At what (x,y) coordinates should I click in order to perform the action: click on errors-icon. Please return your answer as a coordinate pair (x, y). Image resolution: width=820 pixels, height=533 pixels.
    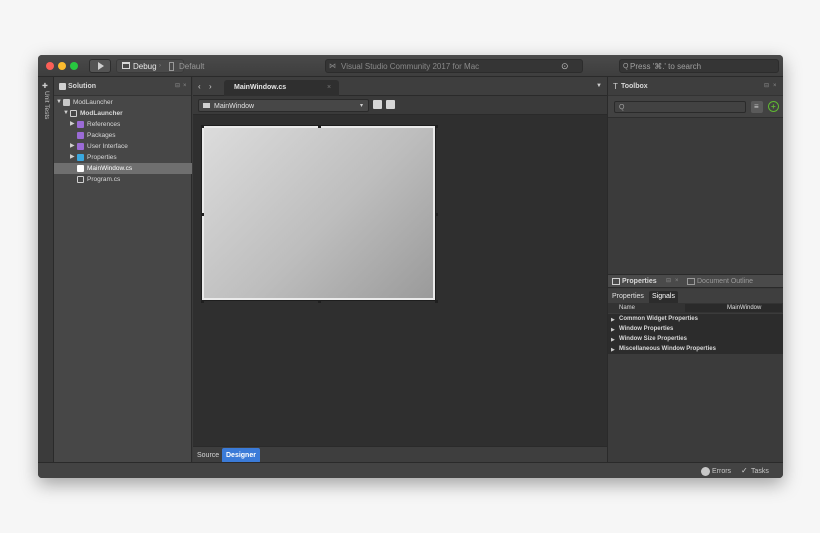
    Looking at the image, I should click on (705, 471).